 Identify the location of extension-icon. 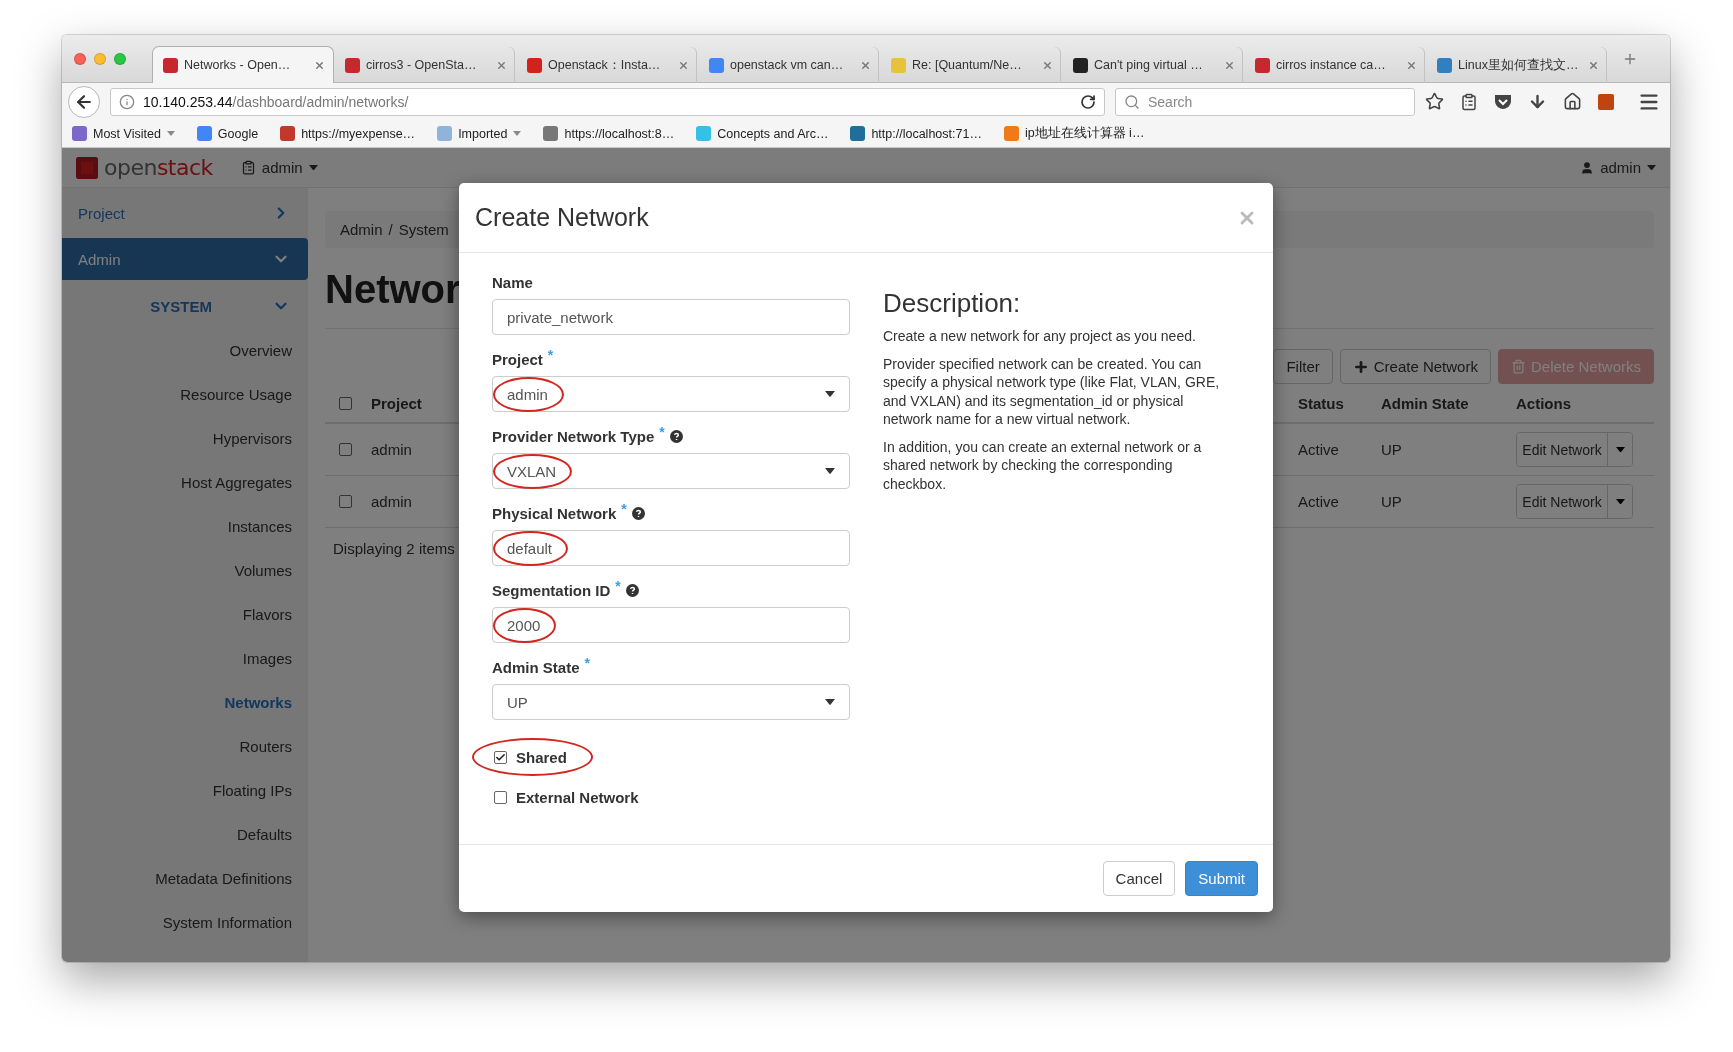
(1606, 101).